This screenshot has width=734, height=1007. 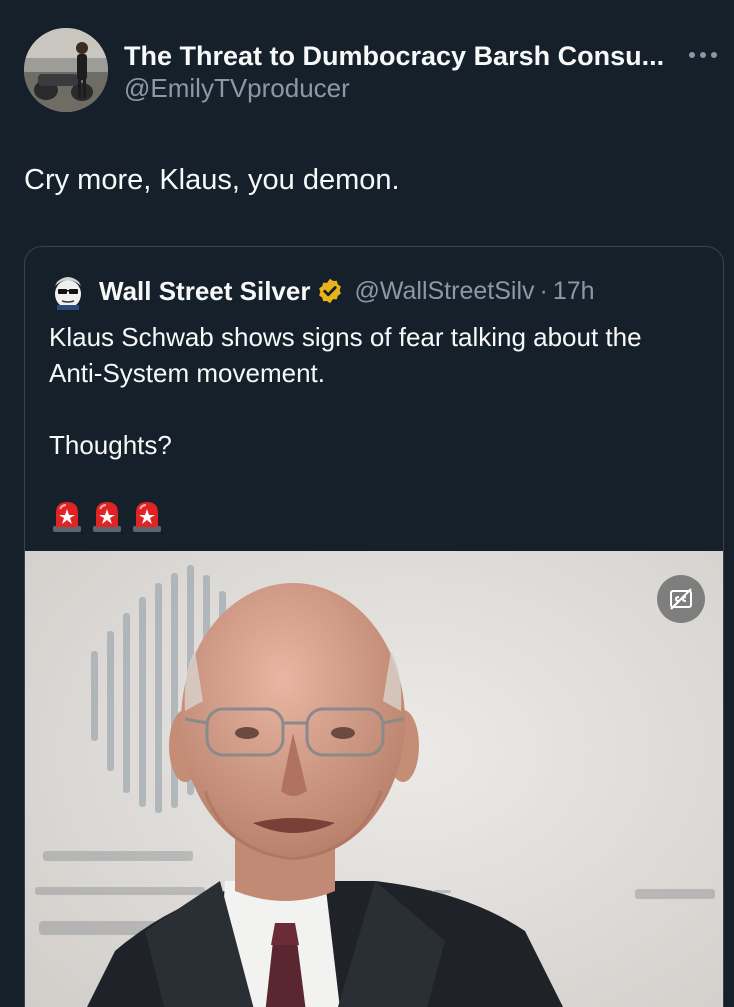 What do you see at coordinates (204, 291) in the screenshot?
I see `quoted-author-display-name: Wall Street Silver` at bounding box center [204, 291].